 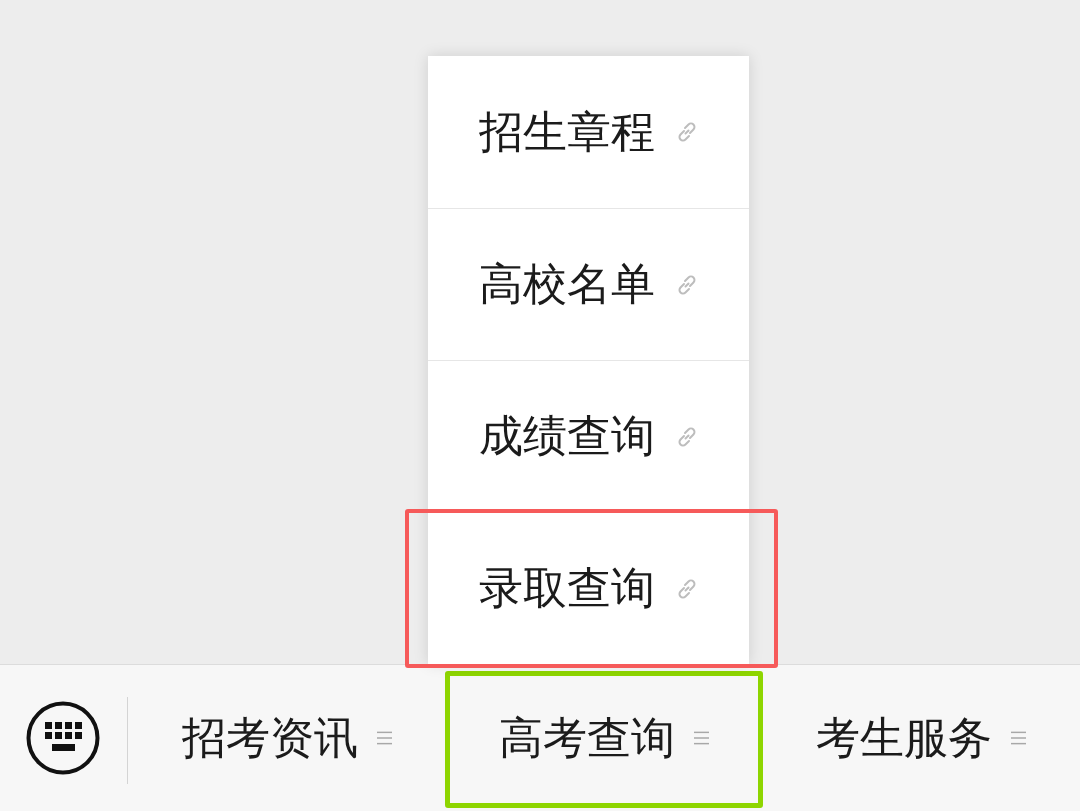 I want to click on menu-item: 招生章程, so click(x=589, y=132).